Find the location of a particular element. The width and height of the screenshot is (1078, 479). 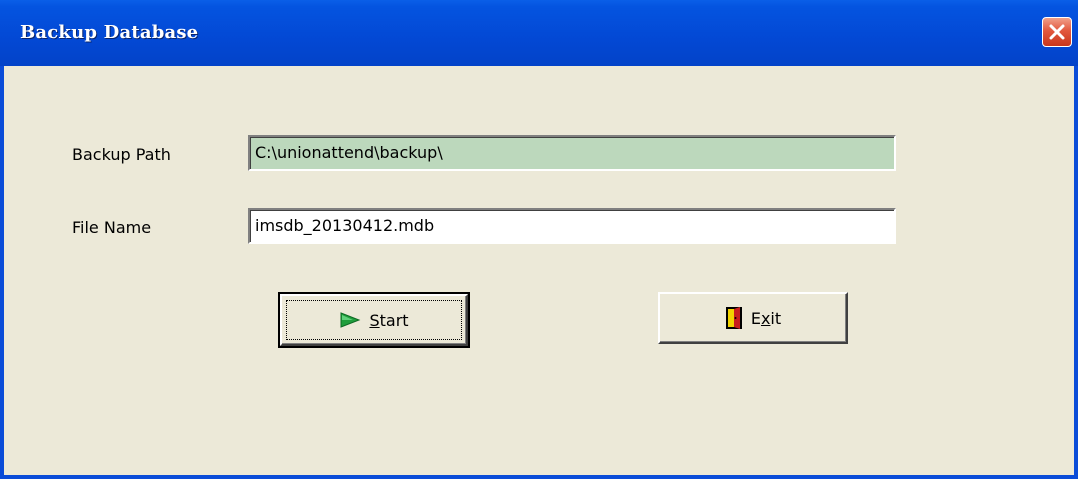

close-icon is located at coordinates (1057, 32).